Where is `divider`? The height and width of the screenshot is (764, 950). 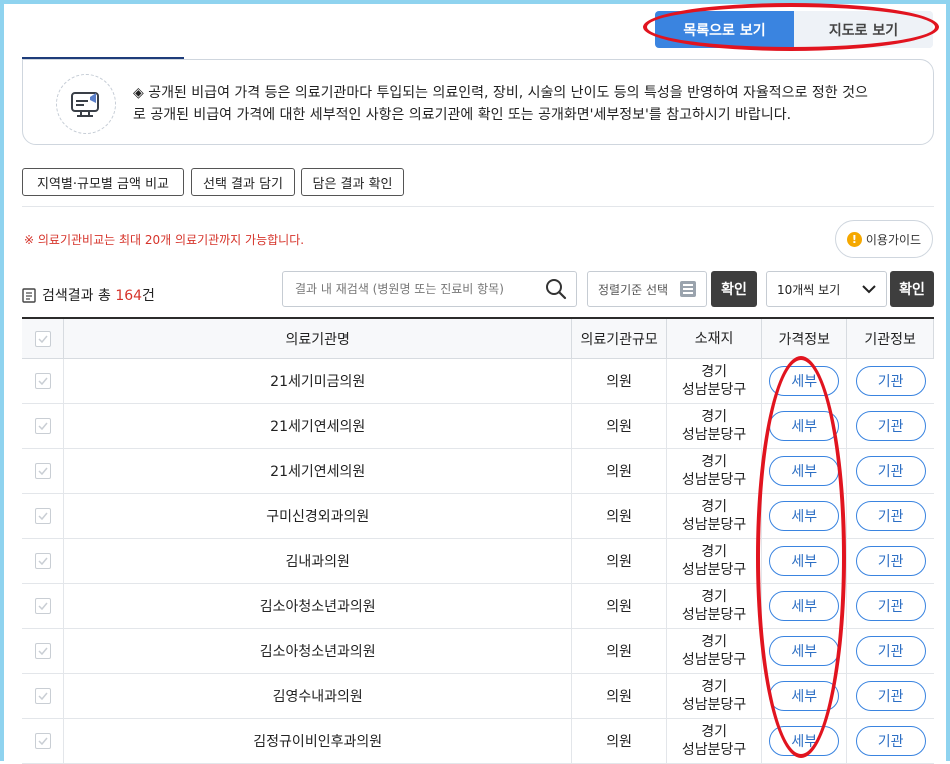
divider is located at coordinates (478, 206).